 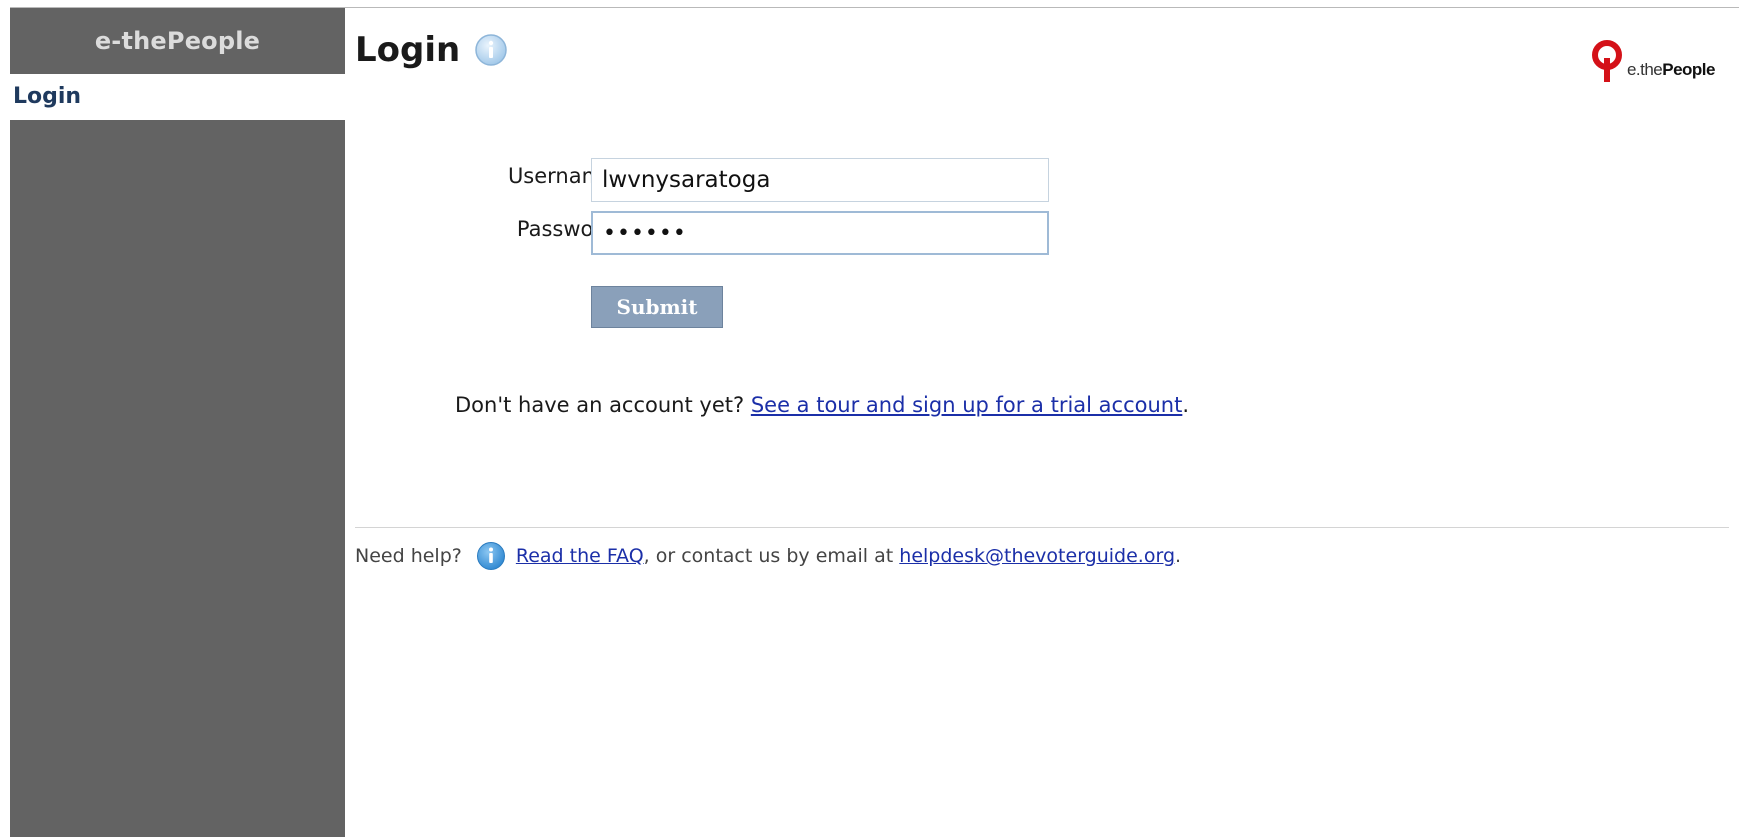 What do you see at coordinates (1178, 556) in the screenshot?
I see `help-suffix: .` at bounding box center [1178, 556].